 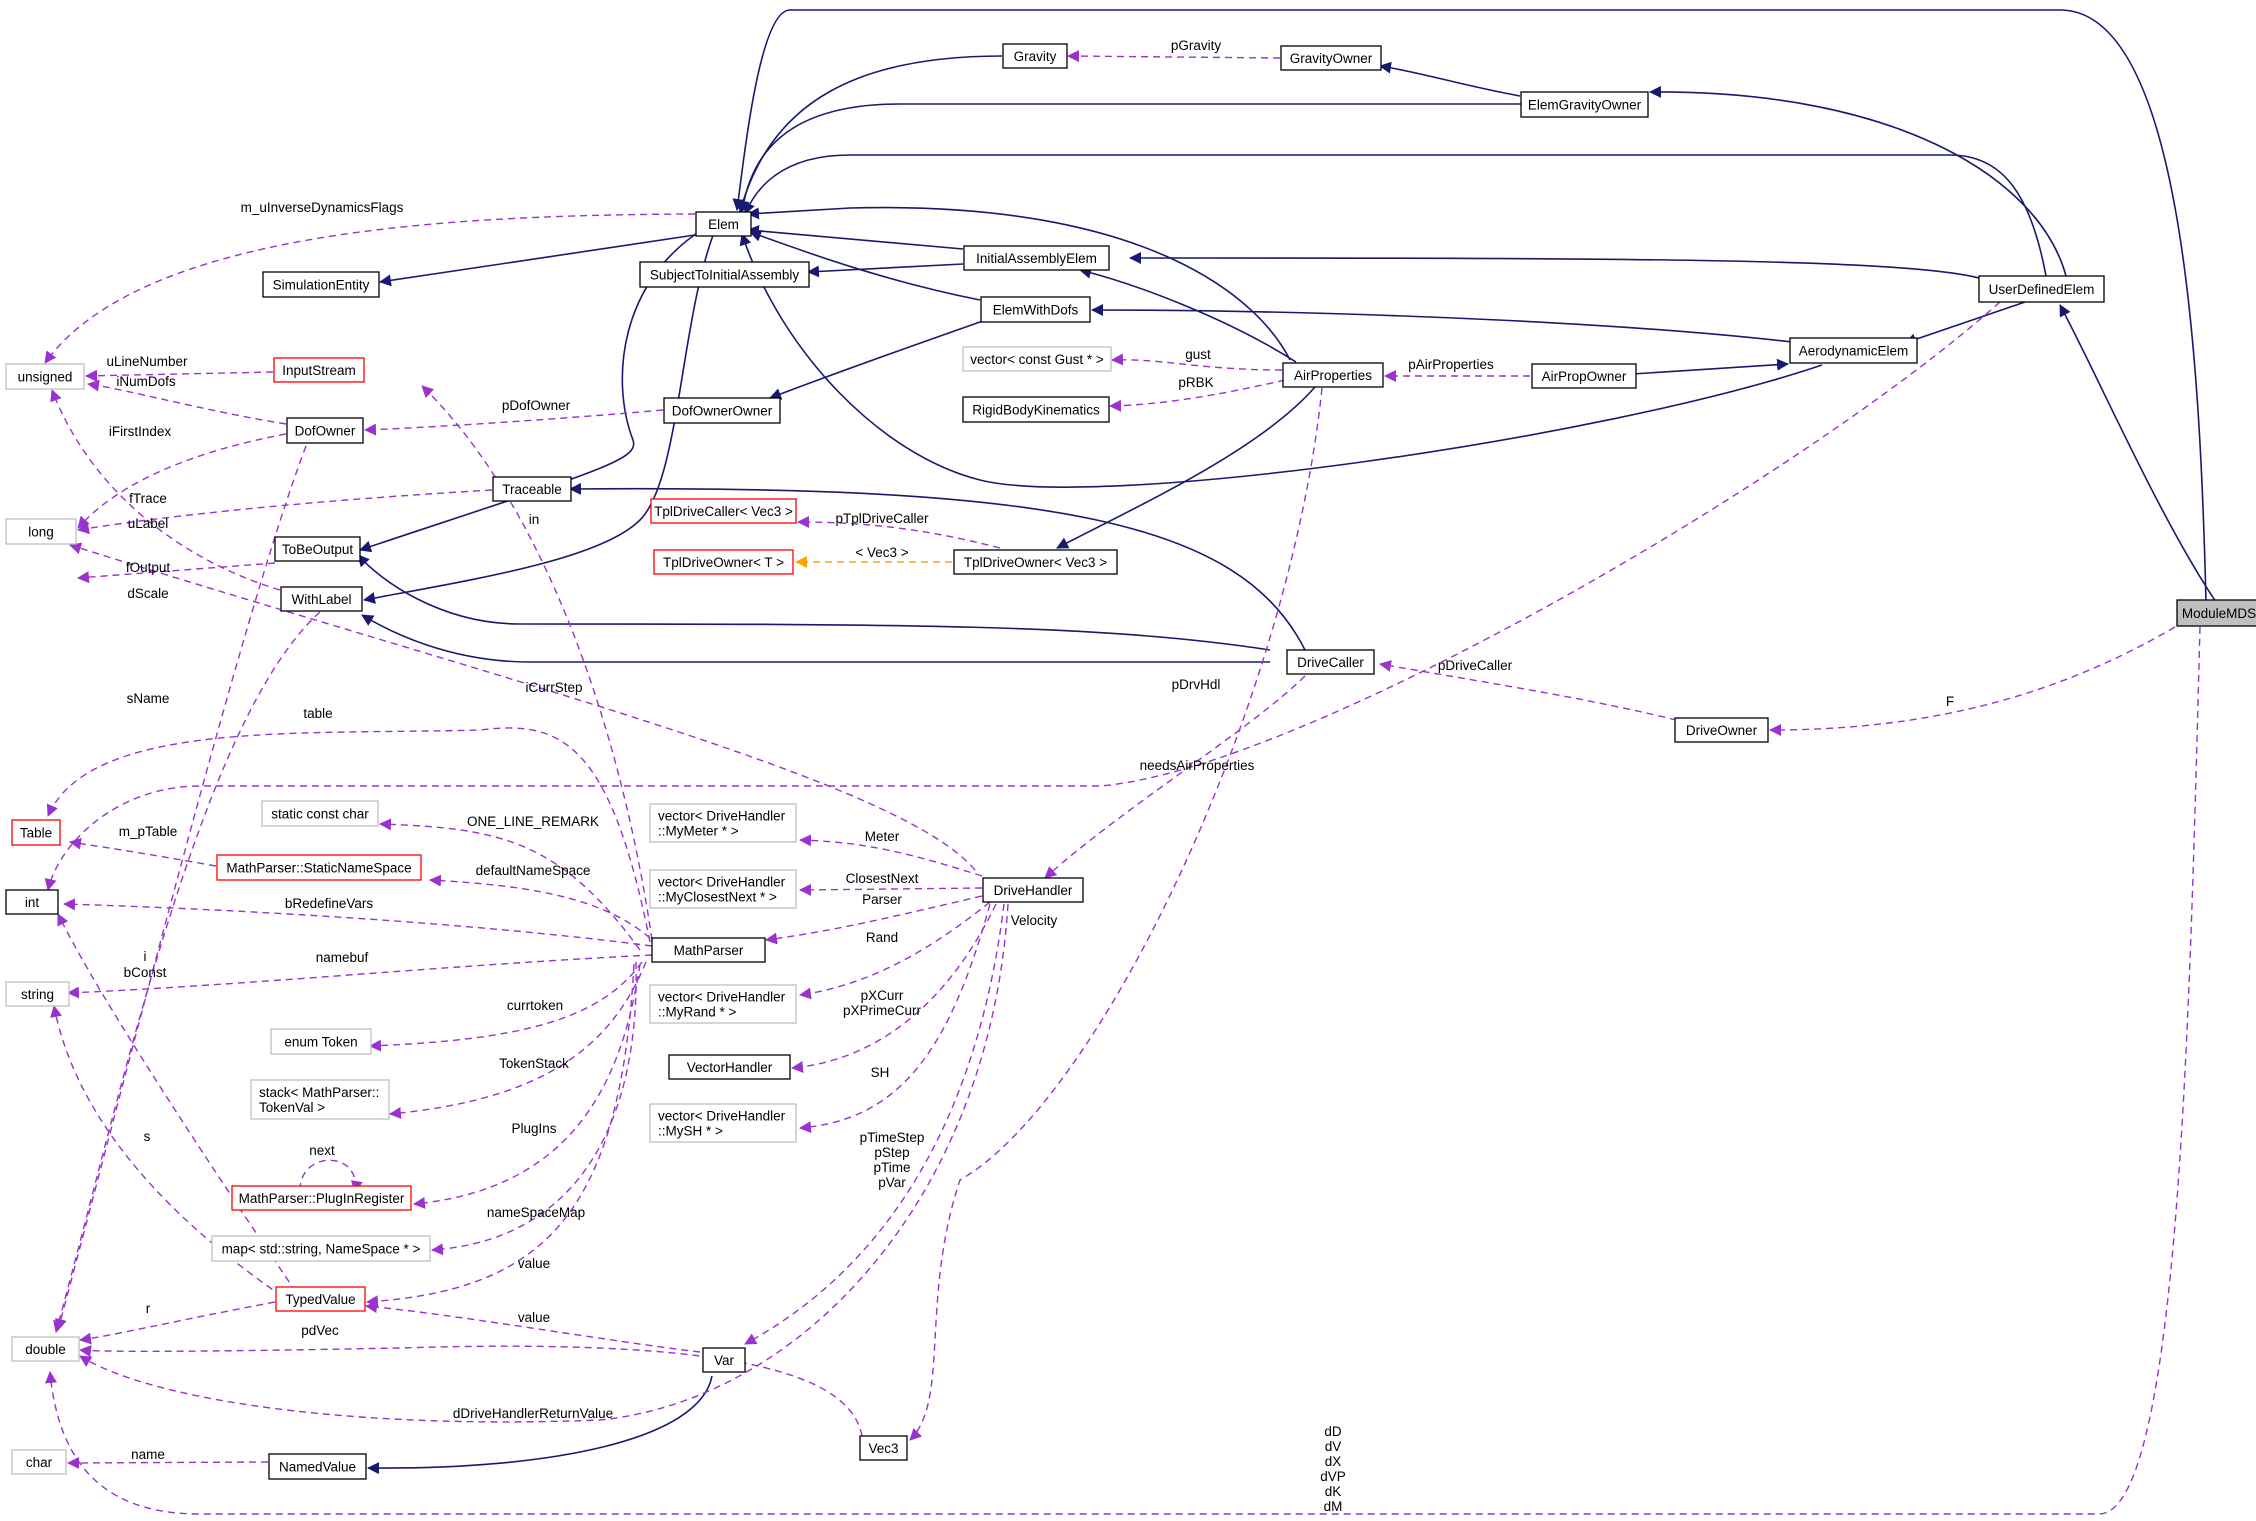 What do you see at coordinates (1721, 730) in the screenshot?
I see `node-drive-owner: DriveOwner` at bounding box center [1721, 730].